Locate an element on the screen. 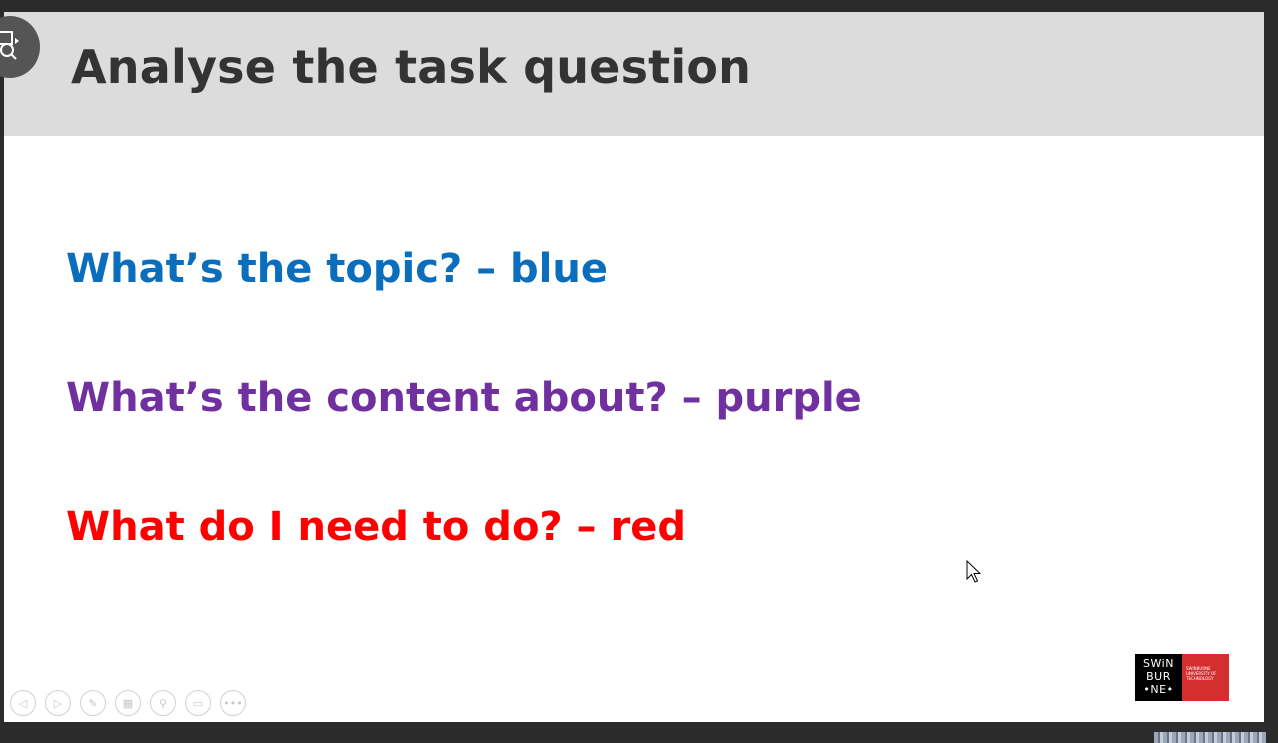 This screenshot has width=1278, height=743. next-icon: ▷ is located at coordinates (58, 703).